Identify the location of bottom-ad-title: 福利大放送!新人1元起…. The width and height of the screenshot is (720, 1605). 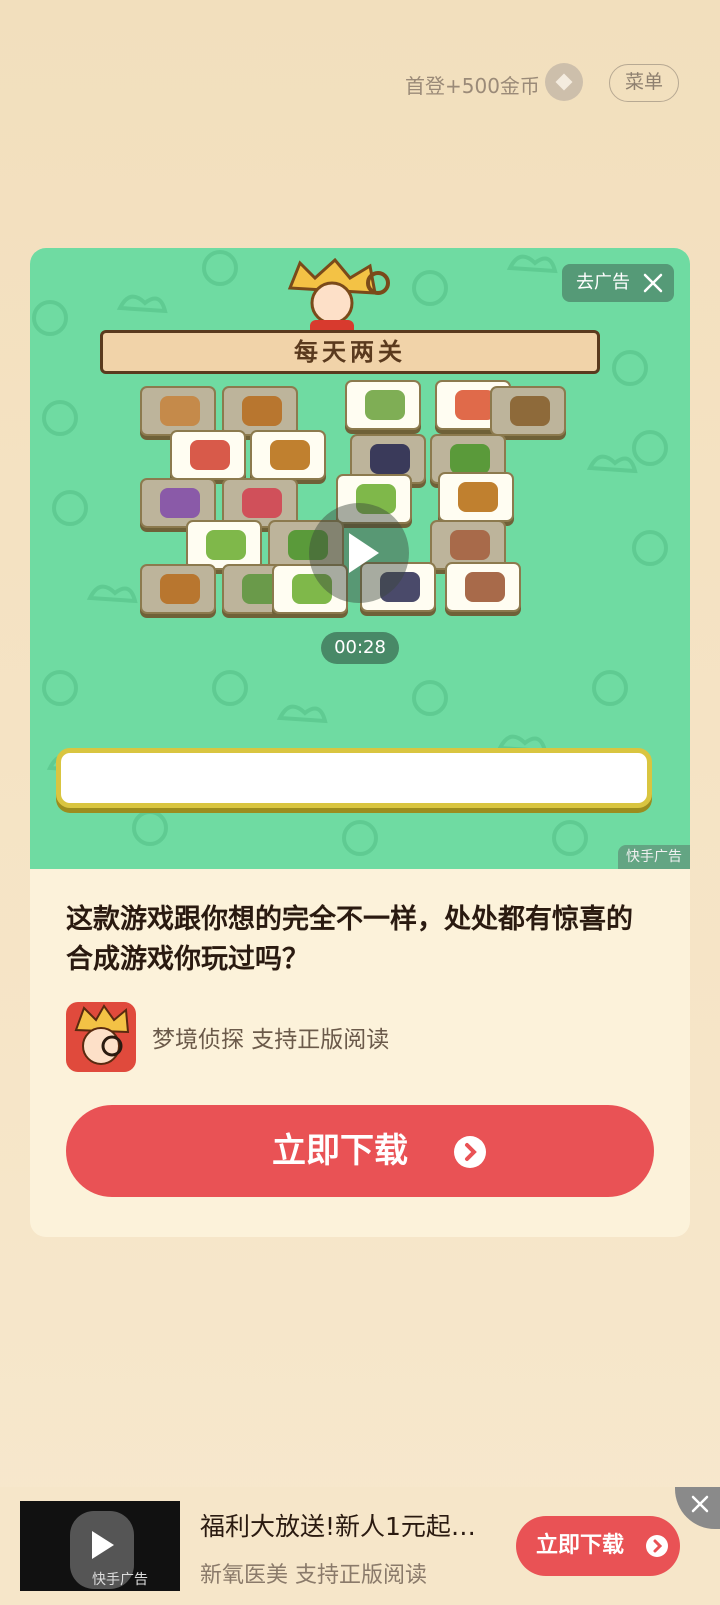
(355, 1525).